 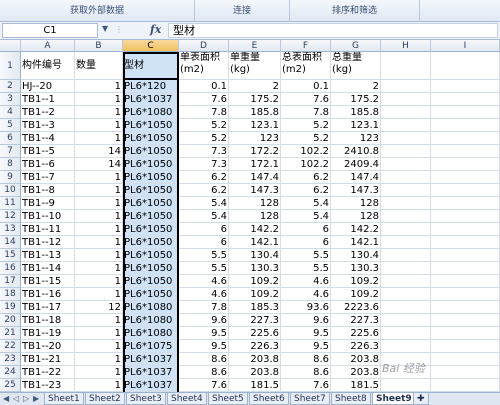 I want to click on table-cell: 2, so click(x=356, y=86).